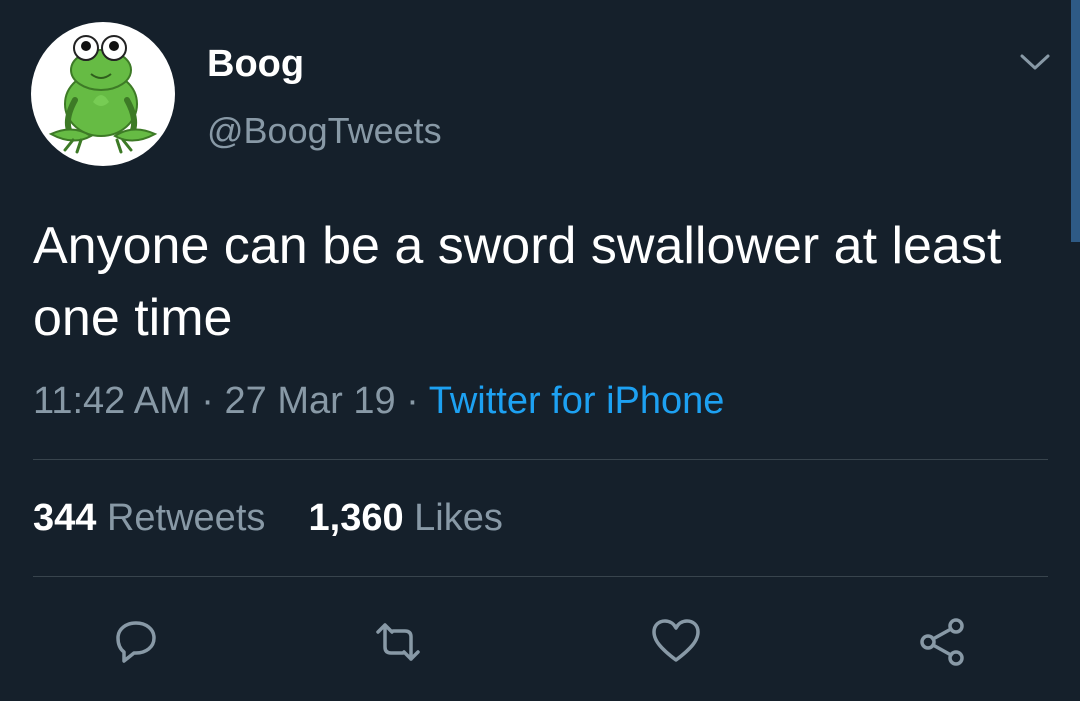 The width and height of the screenshot is (1080, 701). I want to click on retweet-icon, so click(398, 642).